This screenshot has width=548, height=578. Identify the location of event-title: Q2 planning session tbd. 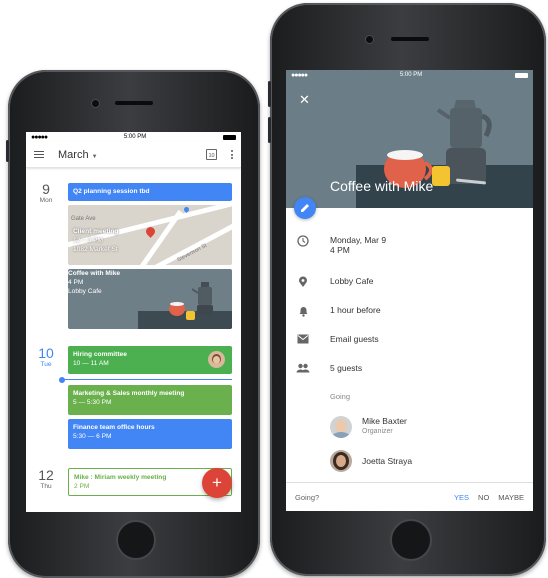
(111, 191).